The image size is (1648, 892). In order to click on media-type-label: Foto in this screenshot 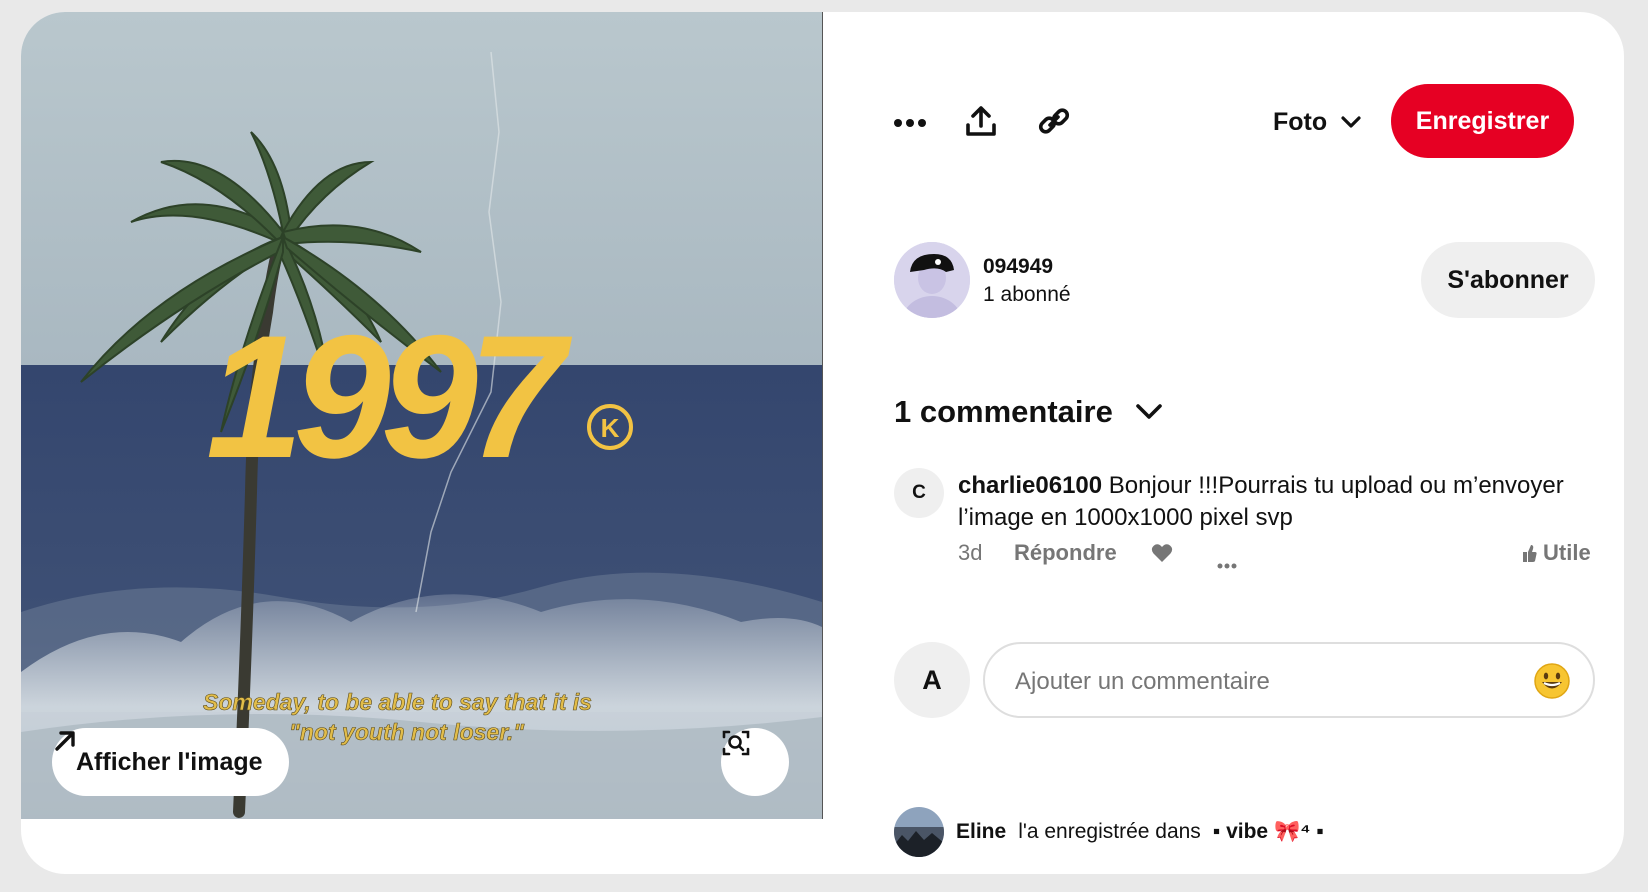, I will do `click(1300, 121)`.